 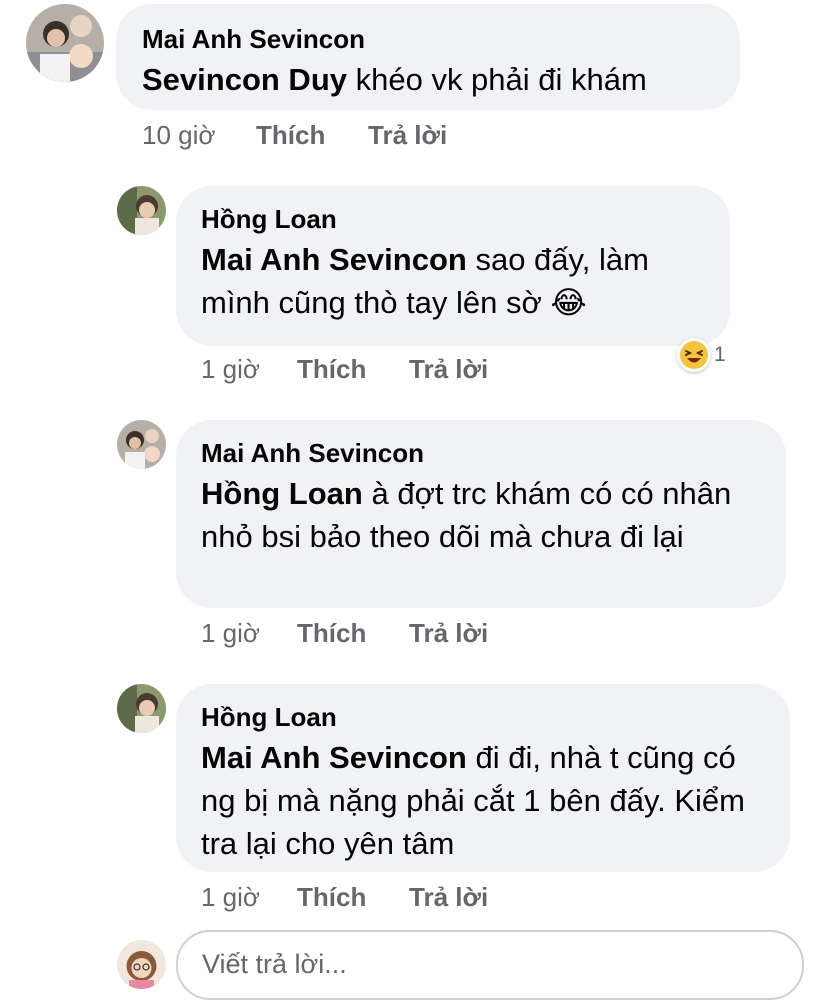 I want to click on mention-link: Sevincon Duy, so click(x=244, y=79).